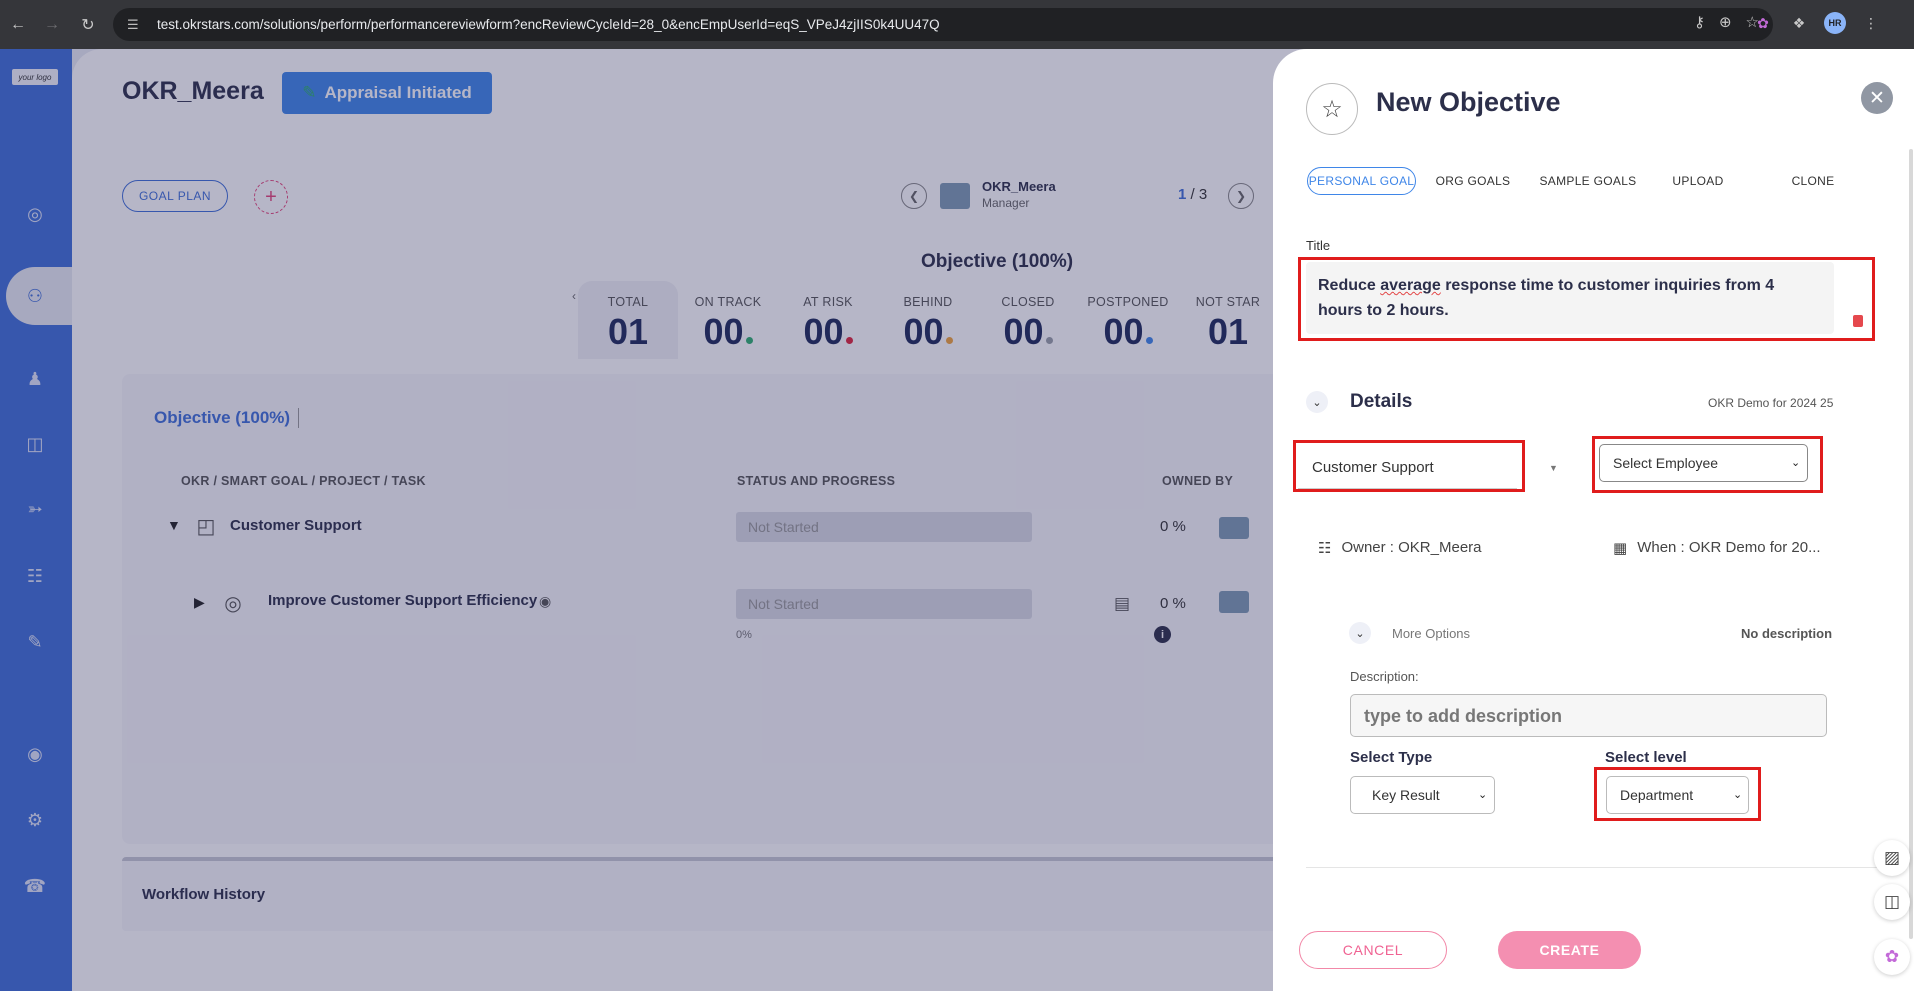 The height and width of the screenshot is (991, 1914). I want to click on select-level-dropdown: Department, so click(1677, 795).